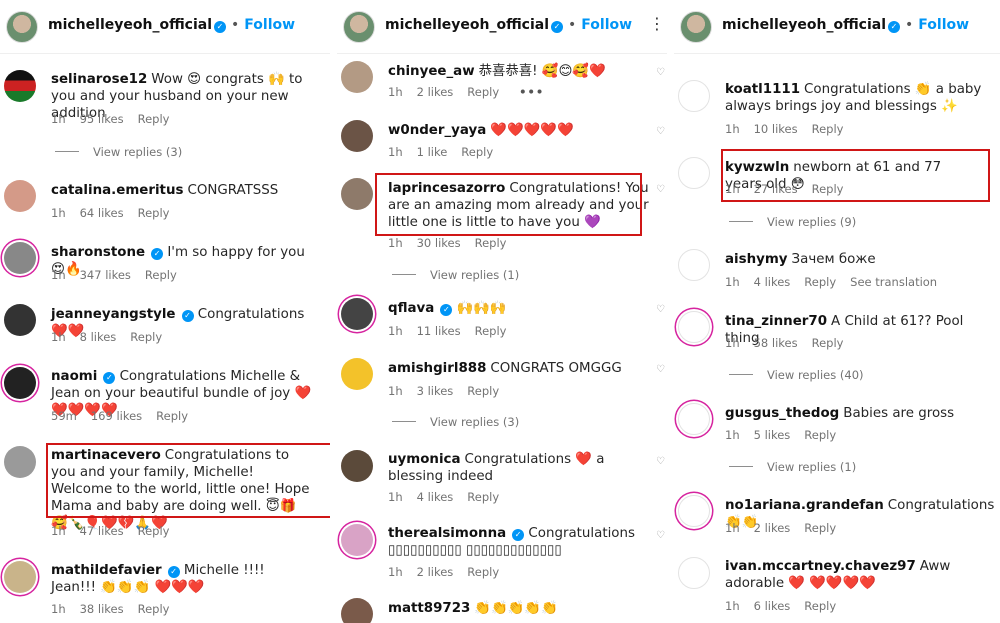  I want to click on likes-count: 169 likes, so click(116, 416).